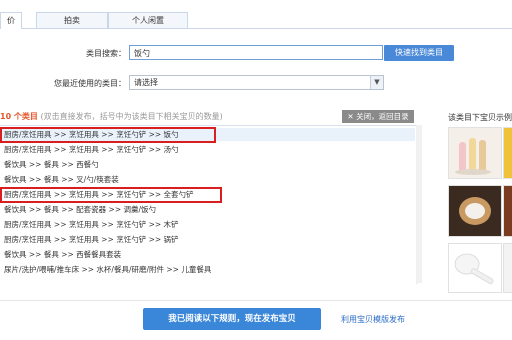  I want to click on list-item: 厨房/烹饪用具 >> 烹饪用具 >> 烹饪勺铲 >> 木铲, so click(91, 224).